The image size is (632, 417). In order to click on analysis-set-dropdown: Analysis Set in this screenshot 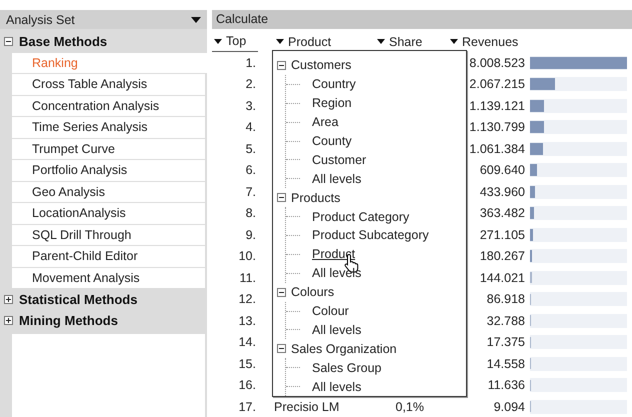, I will do `click(103, 19)`.